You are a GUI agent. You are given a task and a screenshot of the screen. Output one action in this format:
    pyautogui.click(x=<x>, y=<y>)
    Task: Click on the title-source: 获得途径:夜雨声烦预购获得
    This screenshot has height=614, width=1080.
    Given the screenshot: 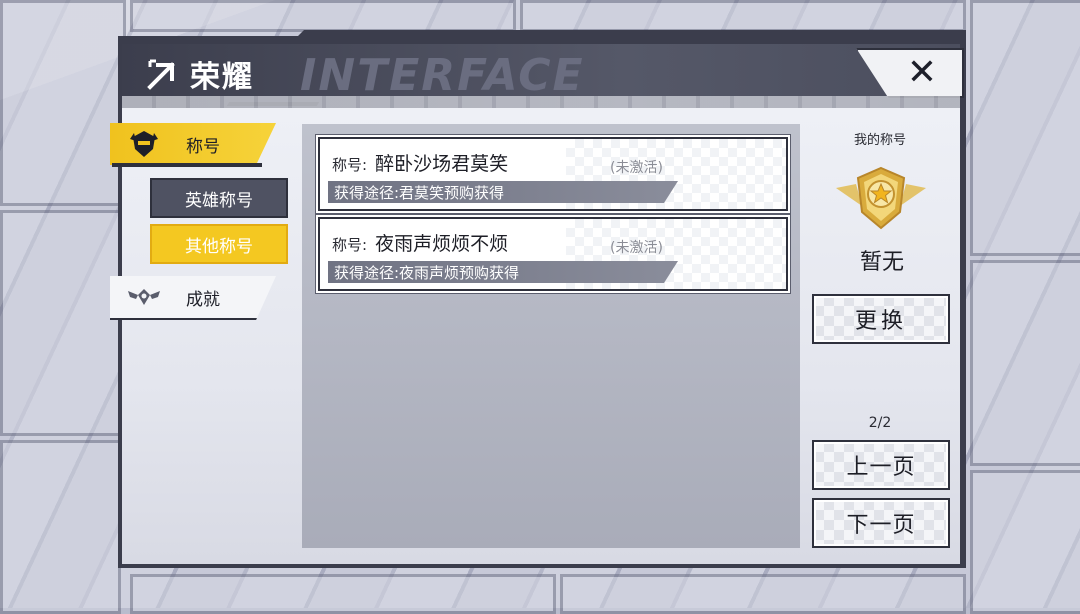 What is the action you would take?
    pyautogui.click(x=427, y=272)
    